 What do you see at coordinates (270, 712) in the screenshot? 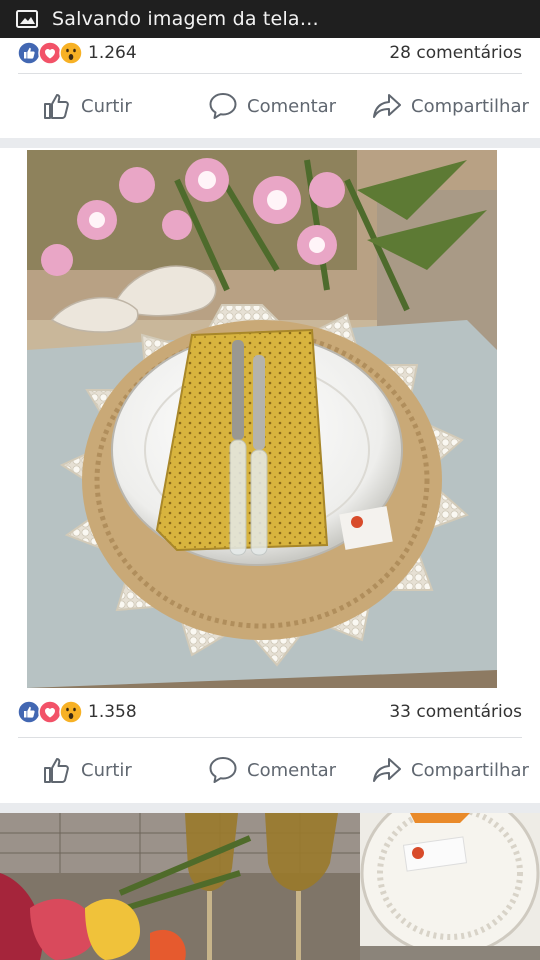
I see `reactions-bar: 1.358 33 comentários` at bounding box center [270, 712].